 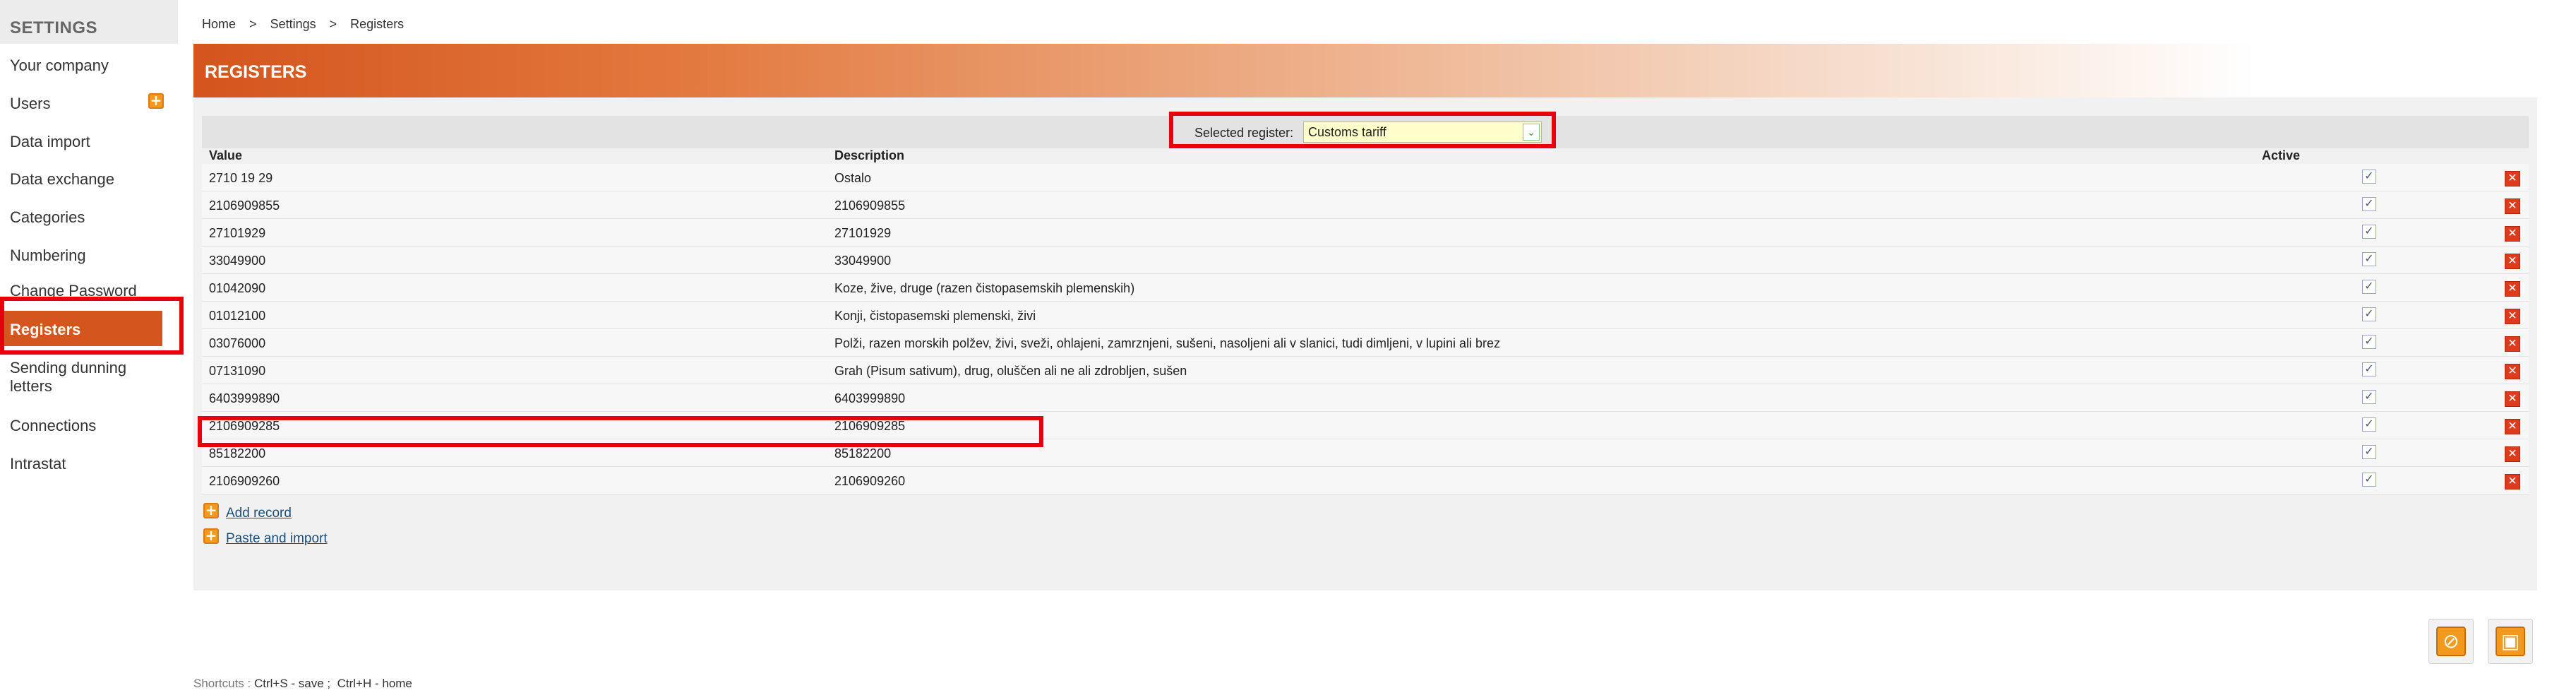 I want to click on sidebar-item-connections: Connections, so click(x=53, y=426).